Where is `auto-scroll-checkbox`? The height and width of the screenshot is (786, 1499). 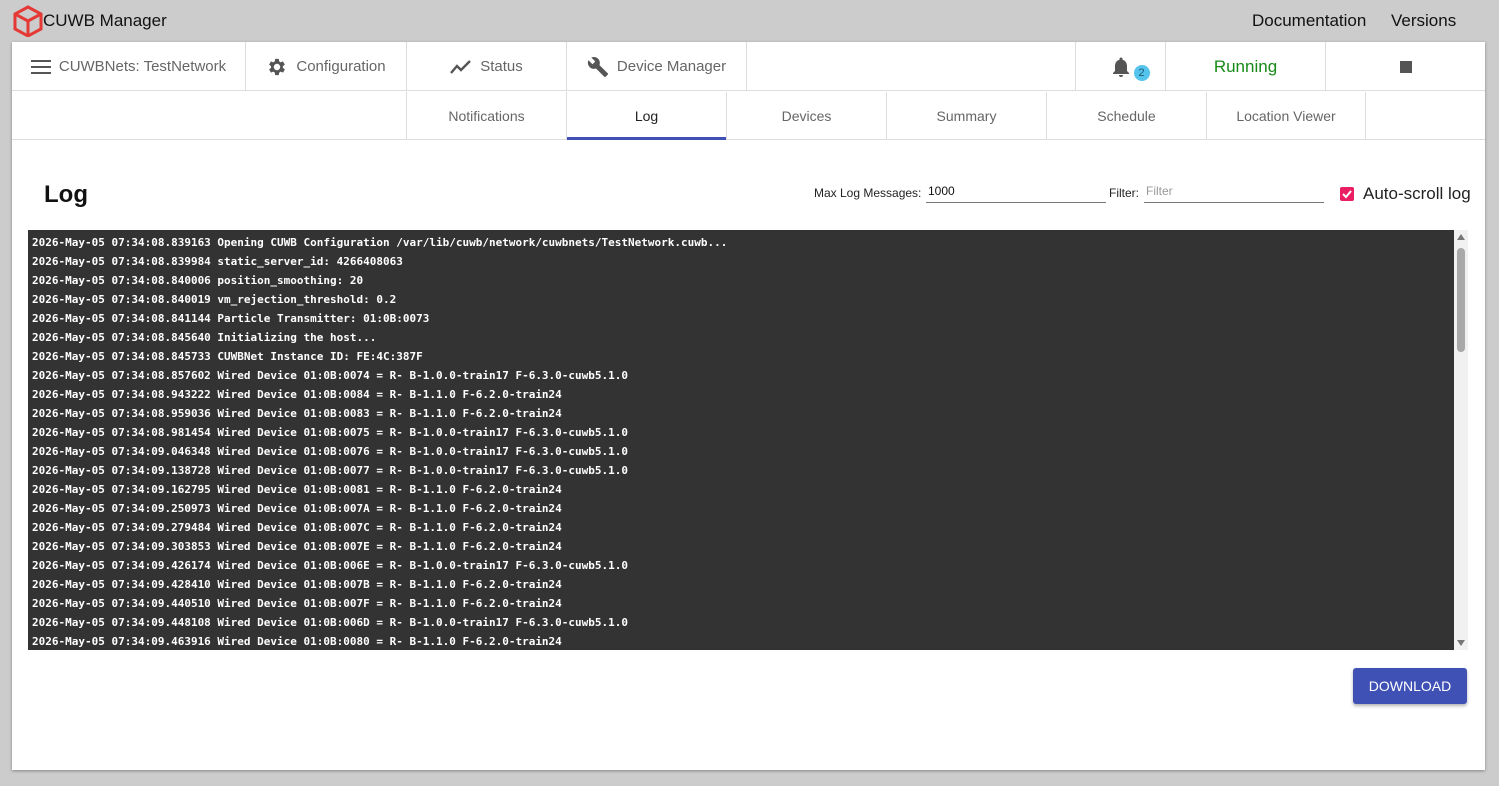
auto-scroll-checkbox is located at coordinates (1347, 194).